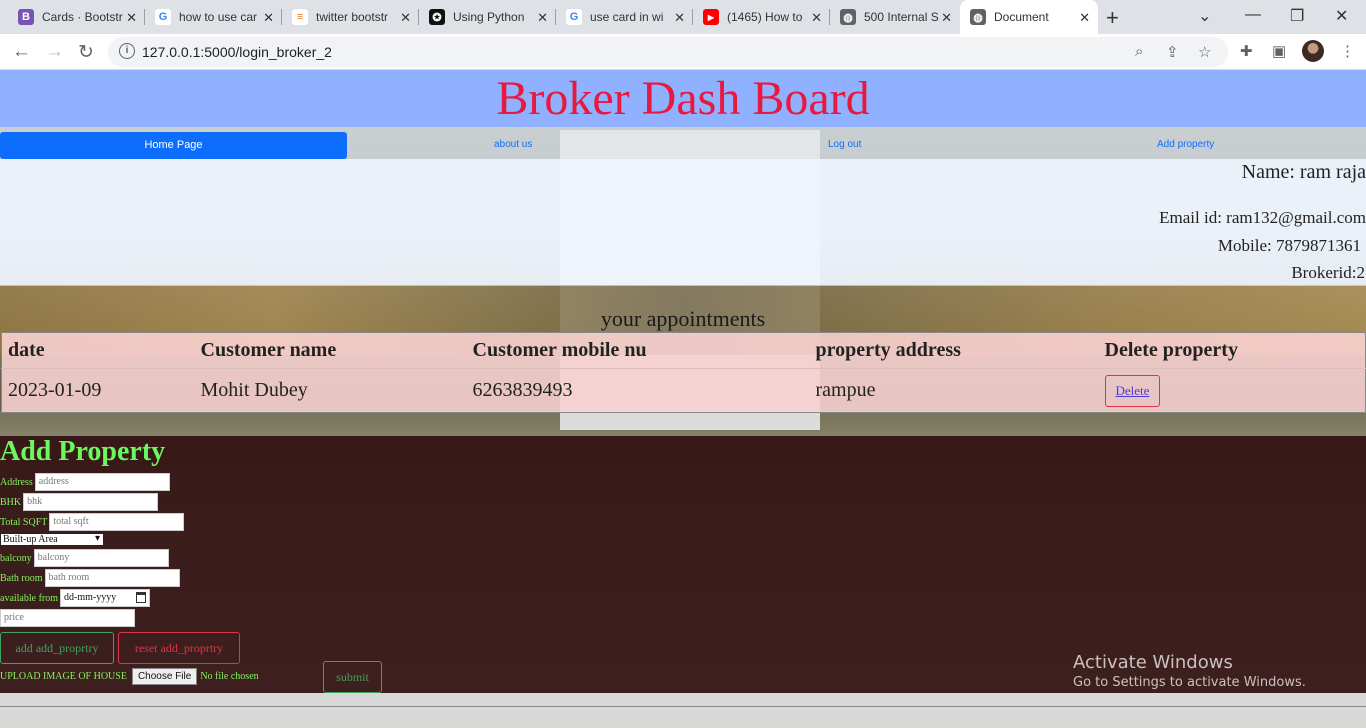  Describe the element at coordinates (76, 17) in the screenshot. I see `browser-tab: B Cards · Bootstr ✕` at that location.